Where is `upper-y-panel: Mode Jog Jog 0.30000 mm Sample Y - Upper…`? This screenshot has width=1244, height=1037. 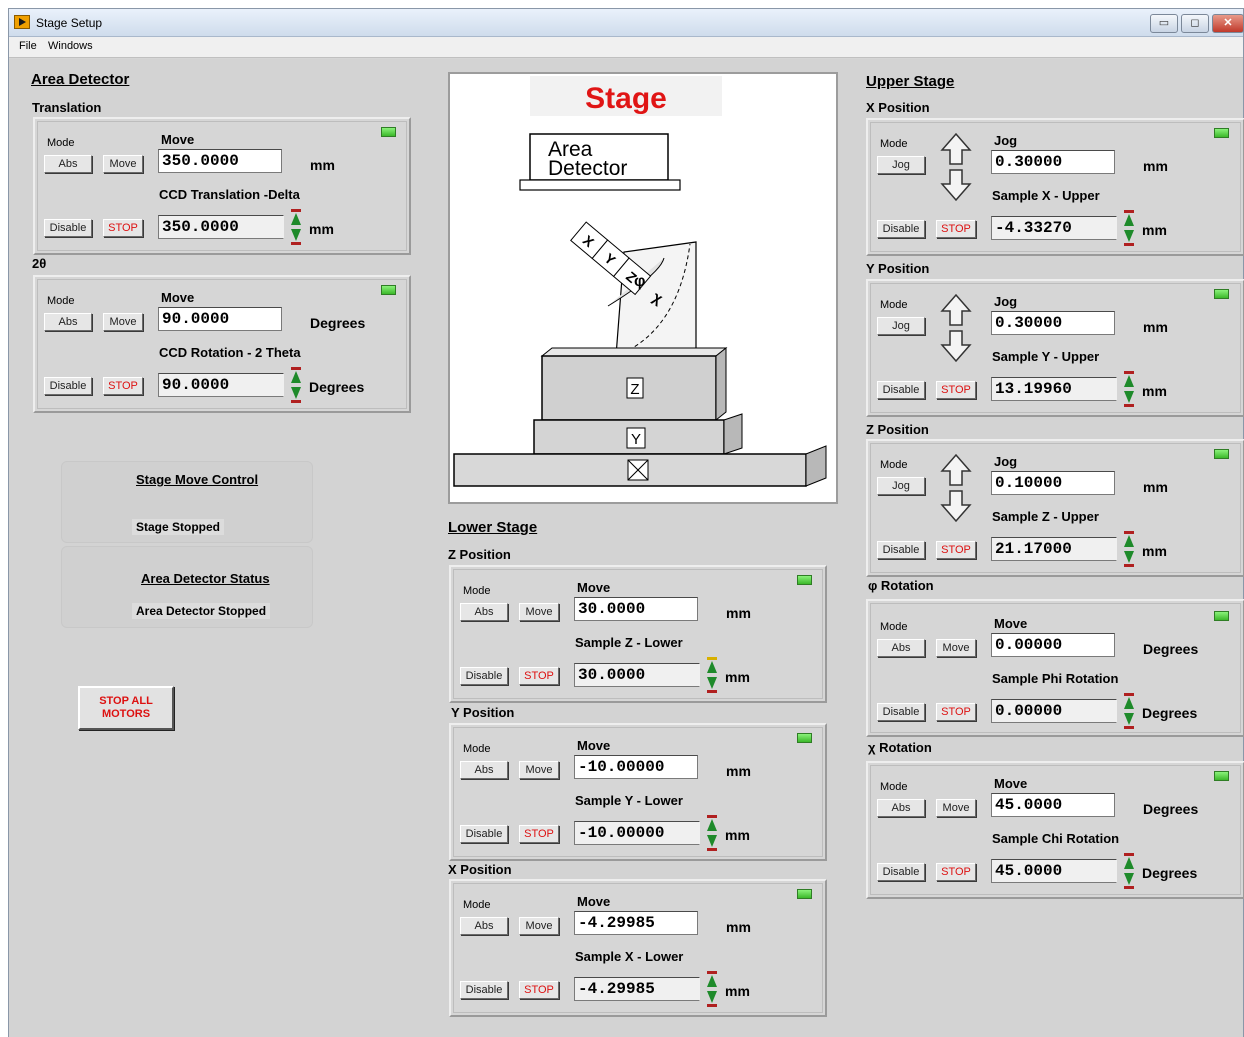
upper-y-panel: Mode Jog Jog 0.30000 mm Sample Y - Upper… is located at coordinates (1055, 348).